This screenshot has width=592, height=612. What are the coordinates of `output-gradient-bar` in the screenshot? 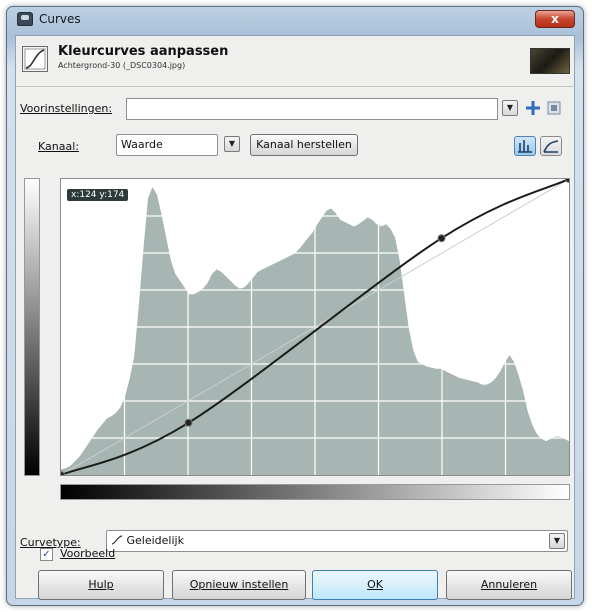 It's located at (32, 327).